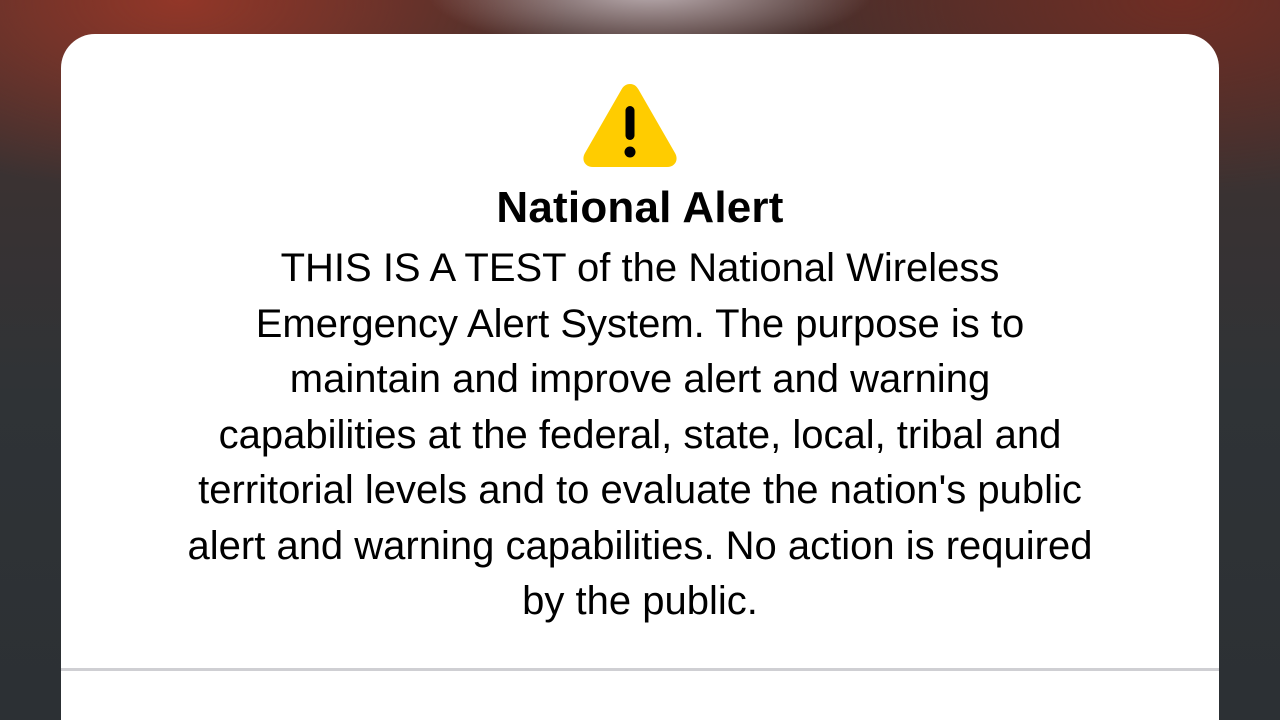 This screenshot has width=1280, height=720. Describe the element at coordinates (630, 125) in the screenshot. I see `warning-triangle-icon` at that location.